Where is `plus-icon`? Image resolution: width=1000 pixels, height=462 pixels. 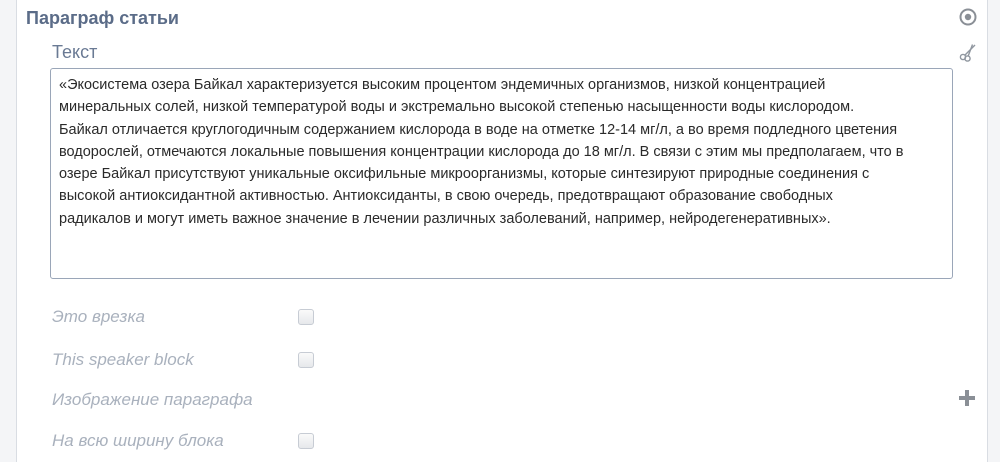 plus-icon is located at coordinates (967, 398).